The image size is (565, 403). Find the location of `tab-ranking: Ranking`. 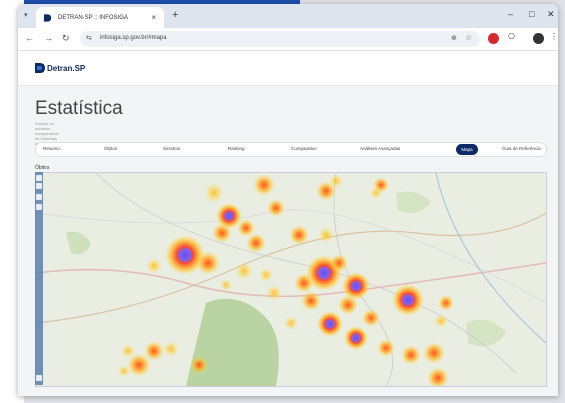

tab-ranking: Ranking is located at coordinates (236, 148).